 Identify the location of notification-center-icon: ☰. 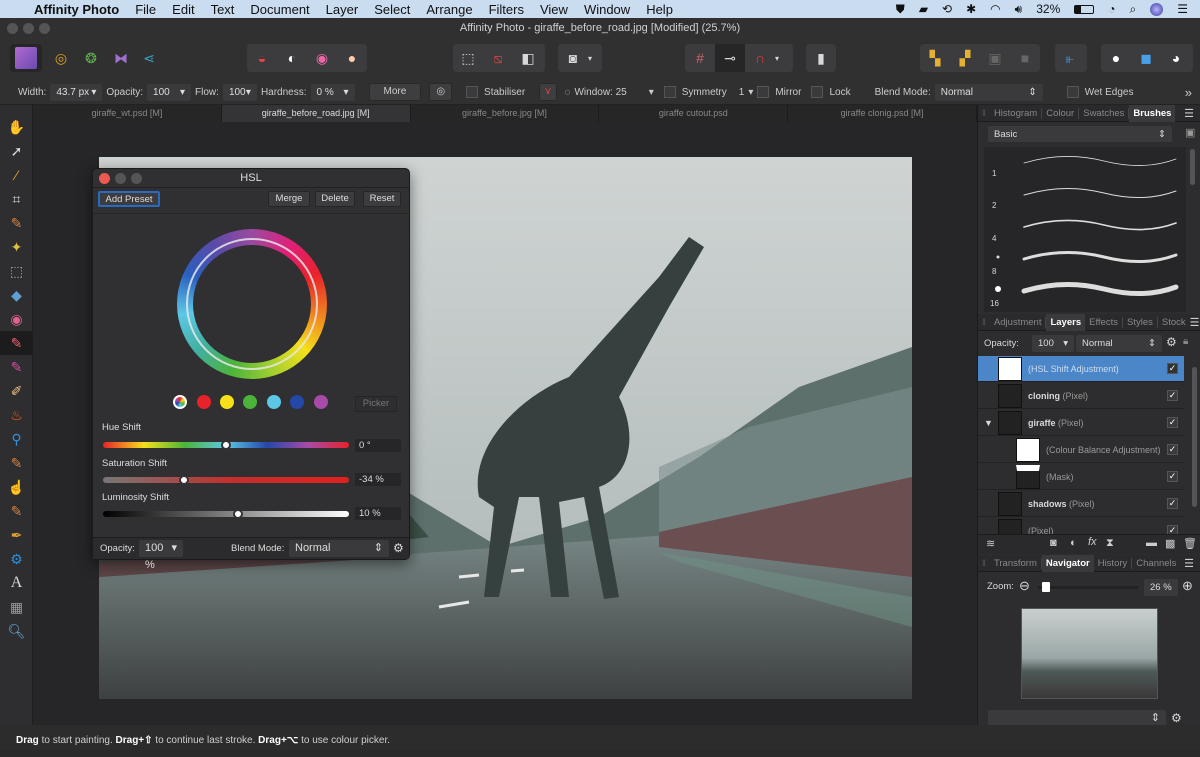
(1182, 9).